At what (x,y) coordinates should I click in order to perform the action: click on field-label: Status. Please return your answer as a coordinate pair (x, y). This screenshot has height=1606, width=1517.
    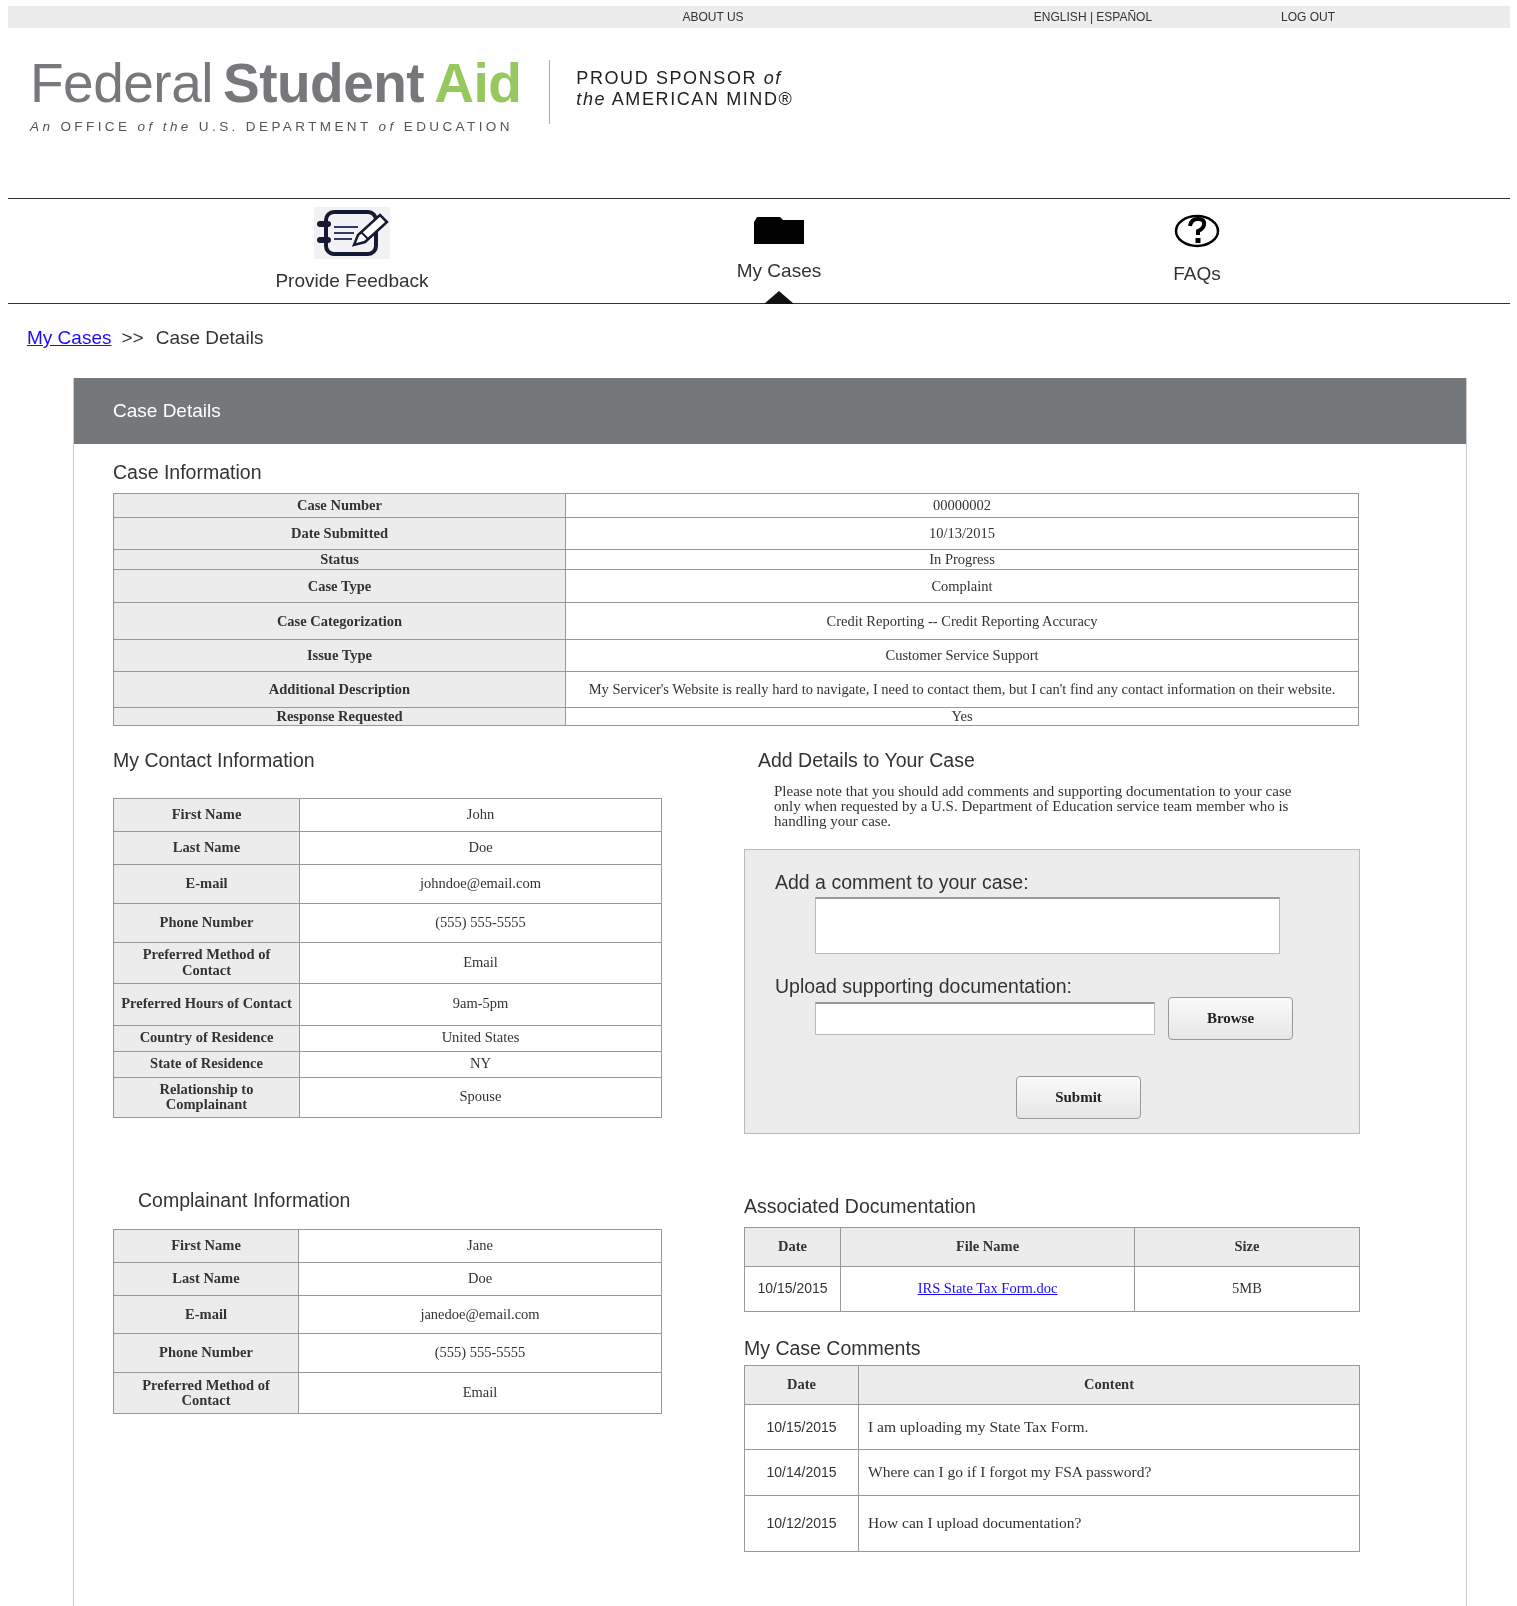
    Looking at the image, I should click on (339, 559).